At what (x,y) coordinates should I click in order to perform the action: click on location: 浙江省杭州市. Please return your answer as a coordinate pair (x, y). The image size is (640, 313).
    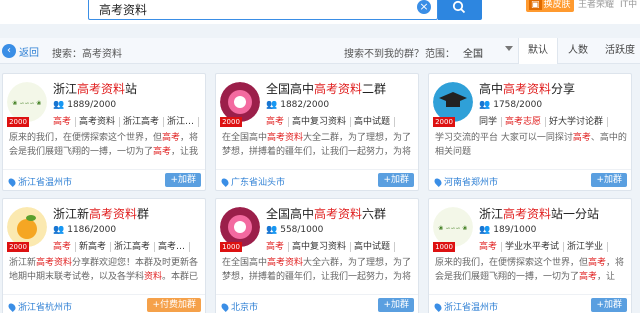
    Looking at the image, I should click on (40, 306).